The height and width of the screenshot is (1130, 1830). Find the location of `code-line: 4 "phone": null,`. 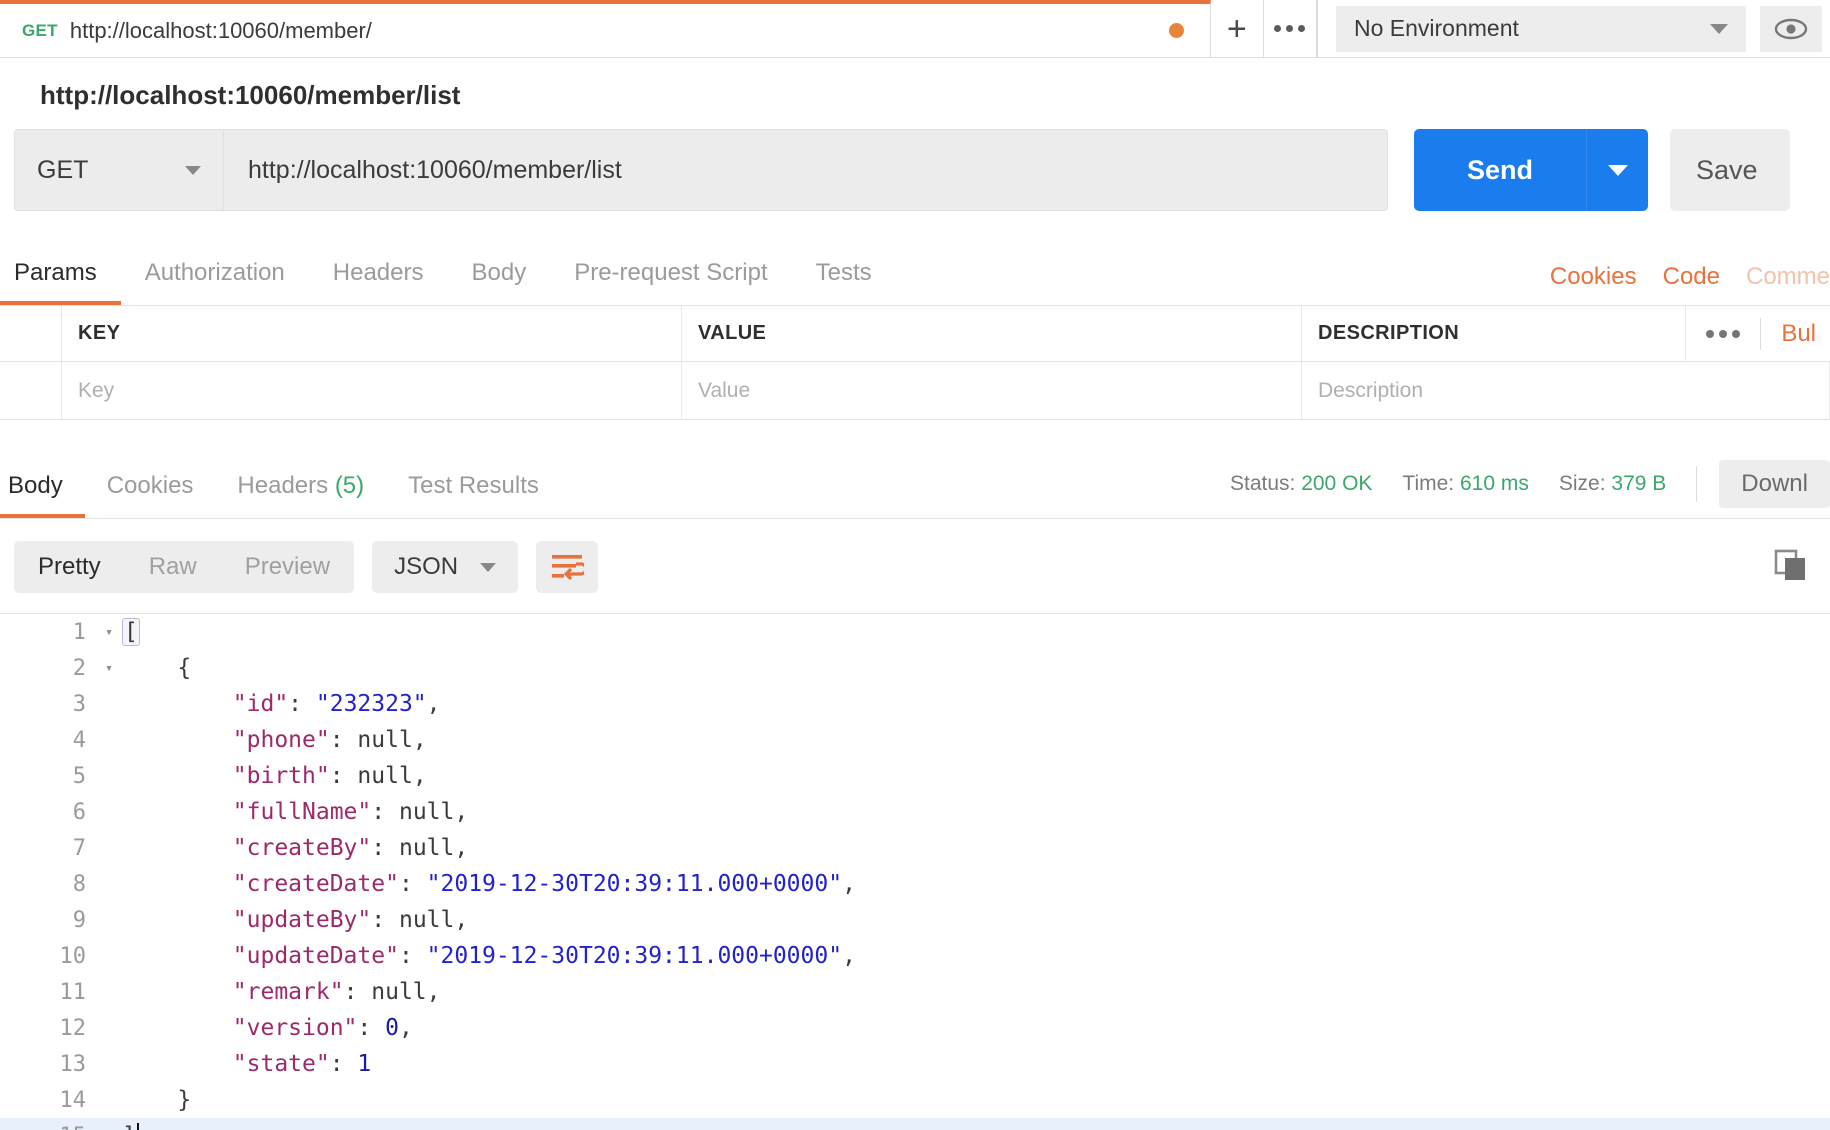

code-line: 4 "phone": null, is located at coordinates (915, 740).